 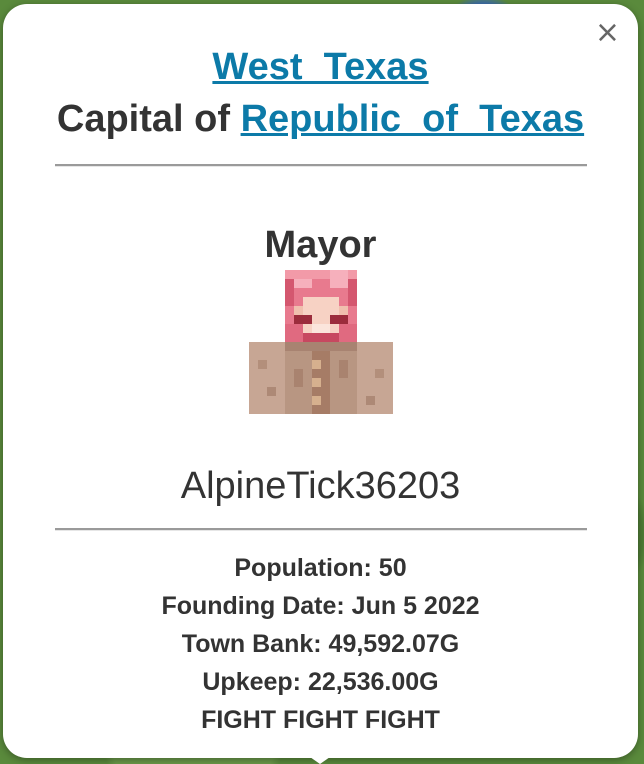 I want to click on town-name-link: West_Texas, so click(x=320, y=67).